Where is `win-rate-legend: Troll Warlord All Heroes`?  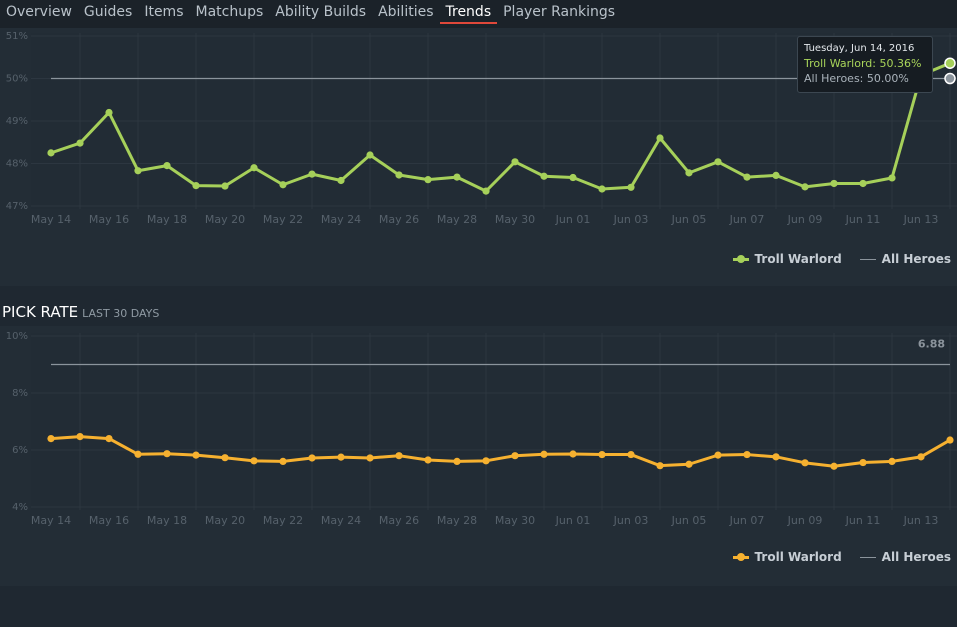 win-rate-legend: Troll Warlord All Heroes is located at coordinates (833, 259).